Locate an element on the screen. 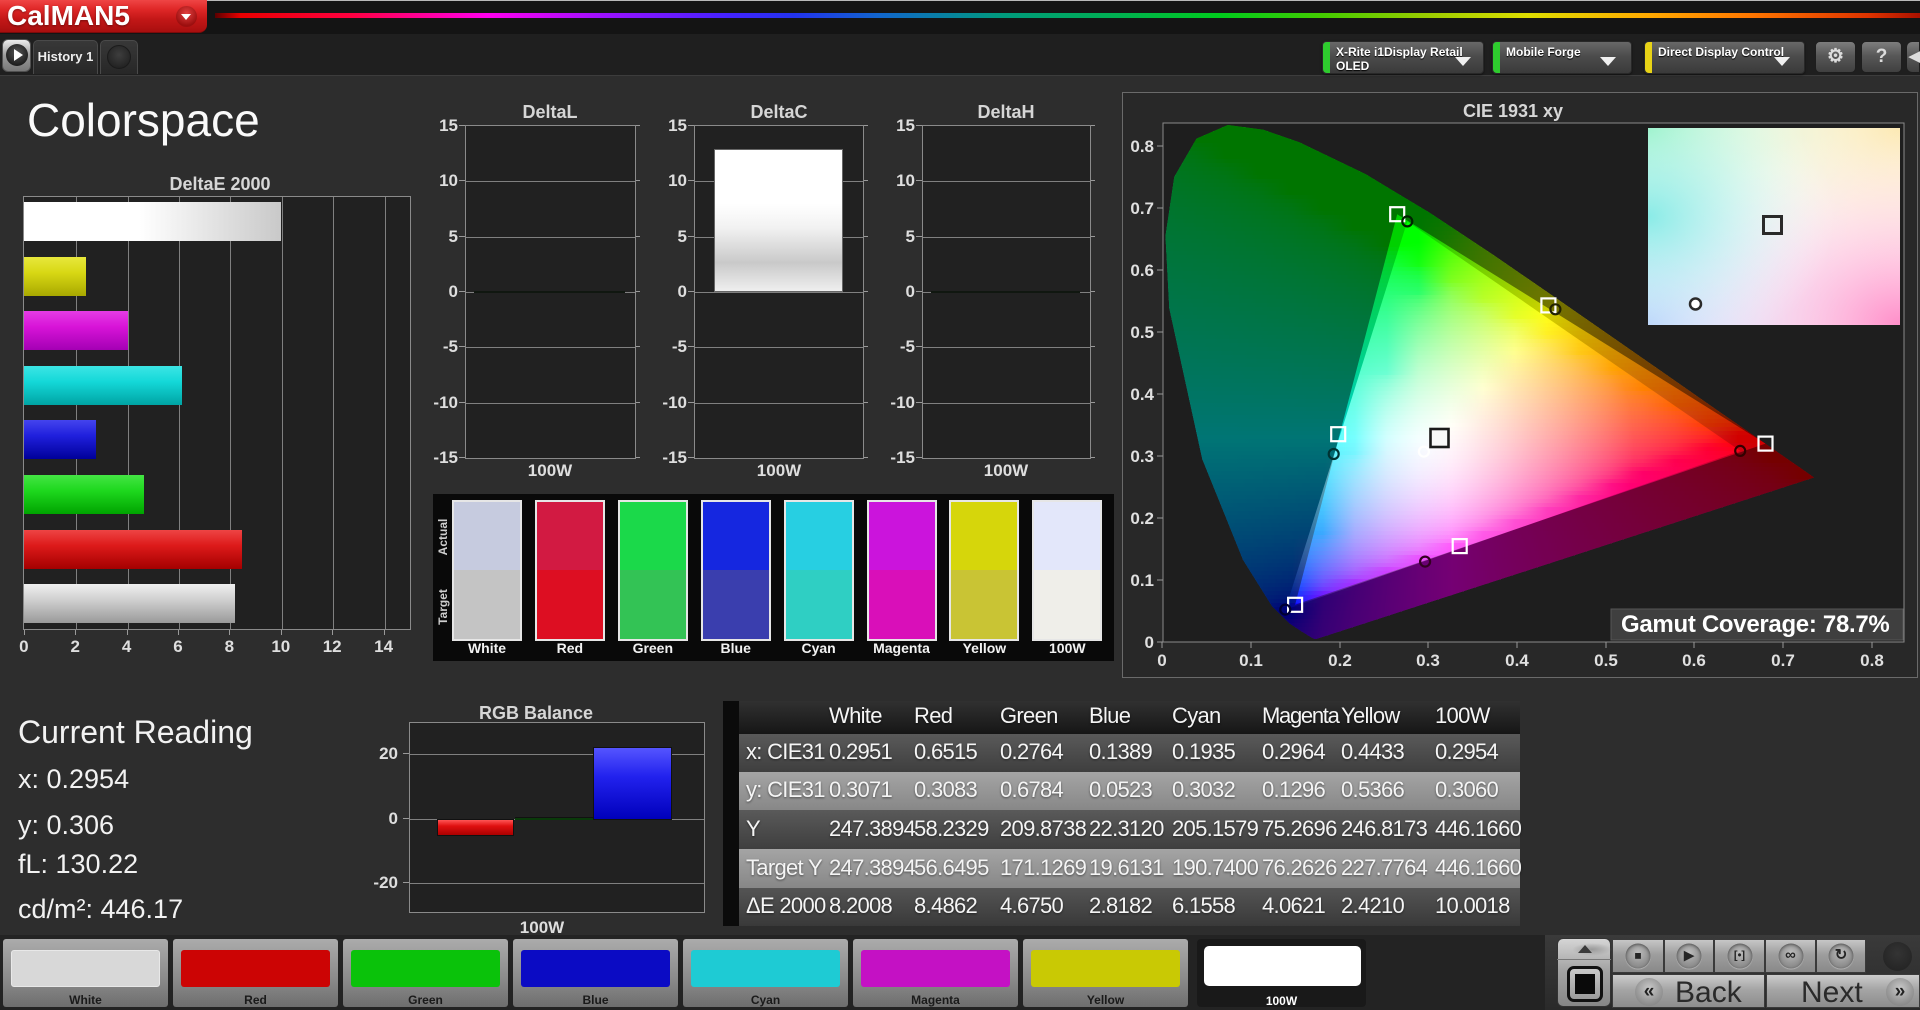 This screenshot has width=1920, height=1010. svg-text: CIE 1931 xy is located at coordinates (1513, 111).